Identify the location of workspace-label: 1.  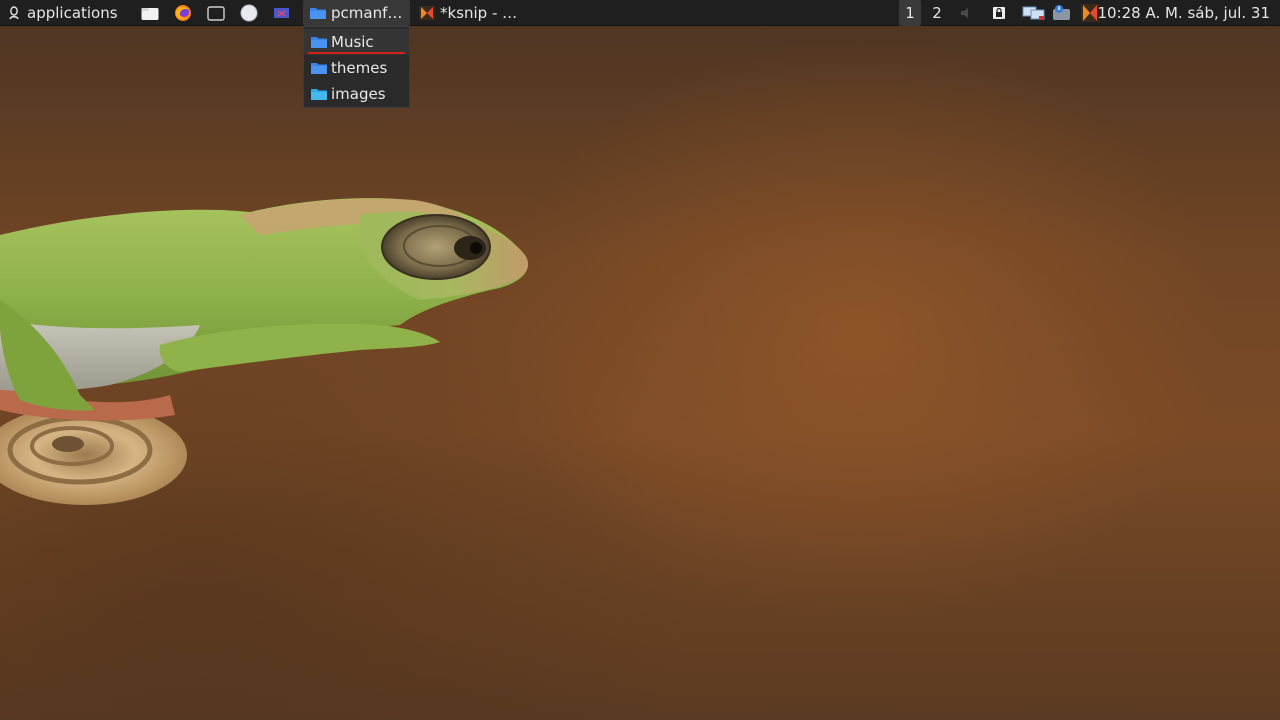
(910, 13).